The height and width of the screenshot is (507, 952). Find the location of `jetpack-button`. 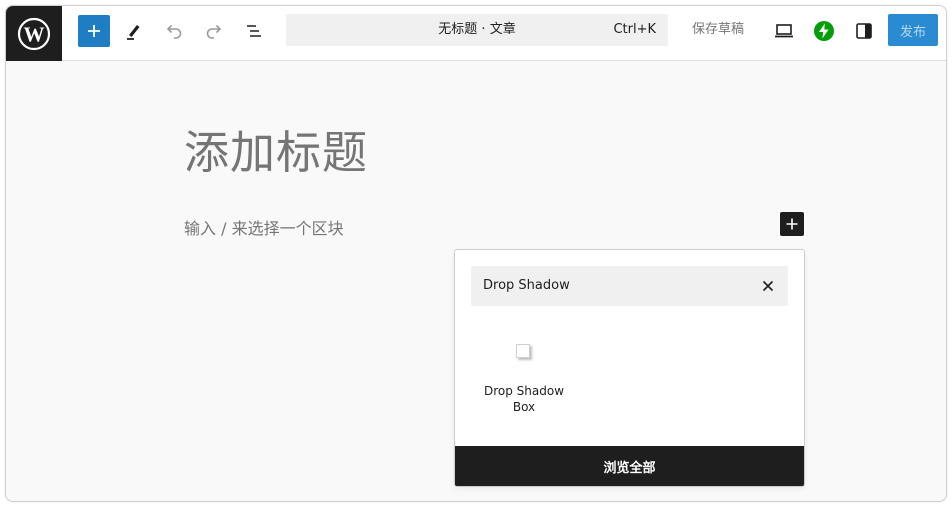

jetpack-button is located at coordinates (824, 31).